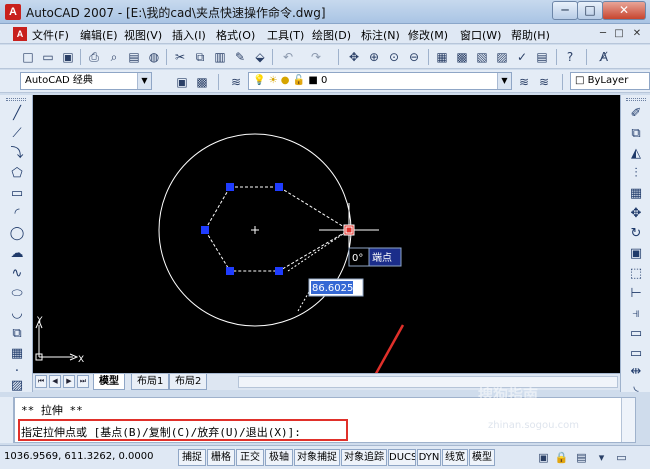  Describe the element at coordinates (94, 57) in the screenshot. I see `print-icon: ⎙` at that location.